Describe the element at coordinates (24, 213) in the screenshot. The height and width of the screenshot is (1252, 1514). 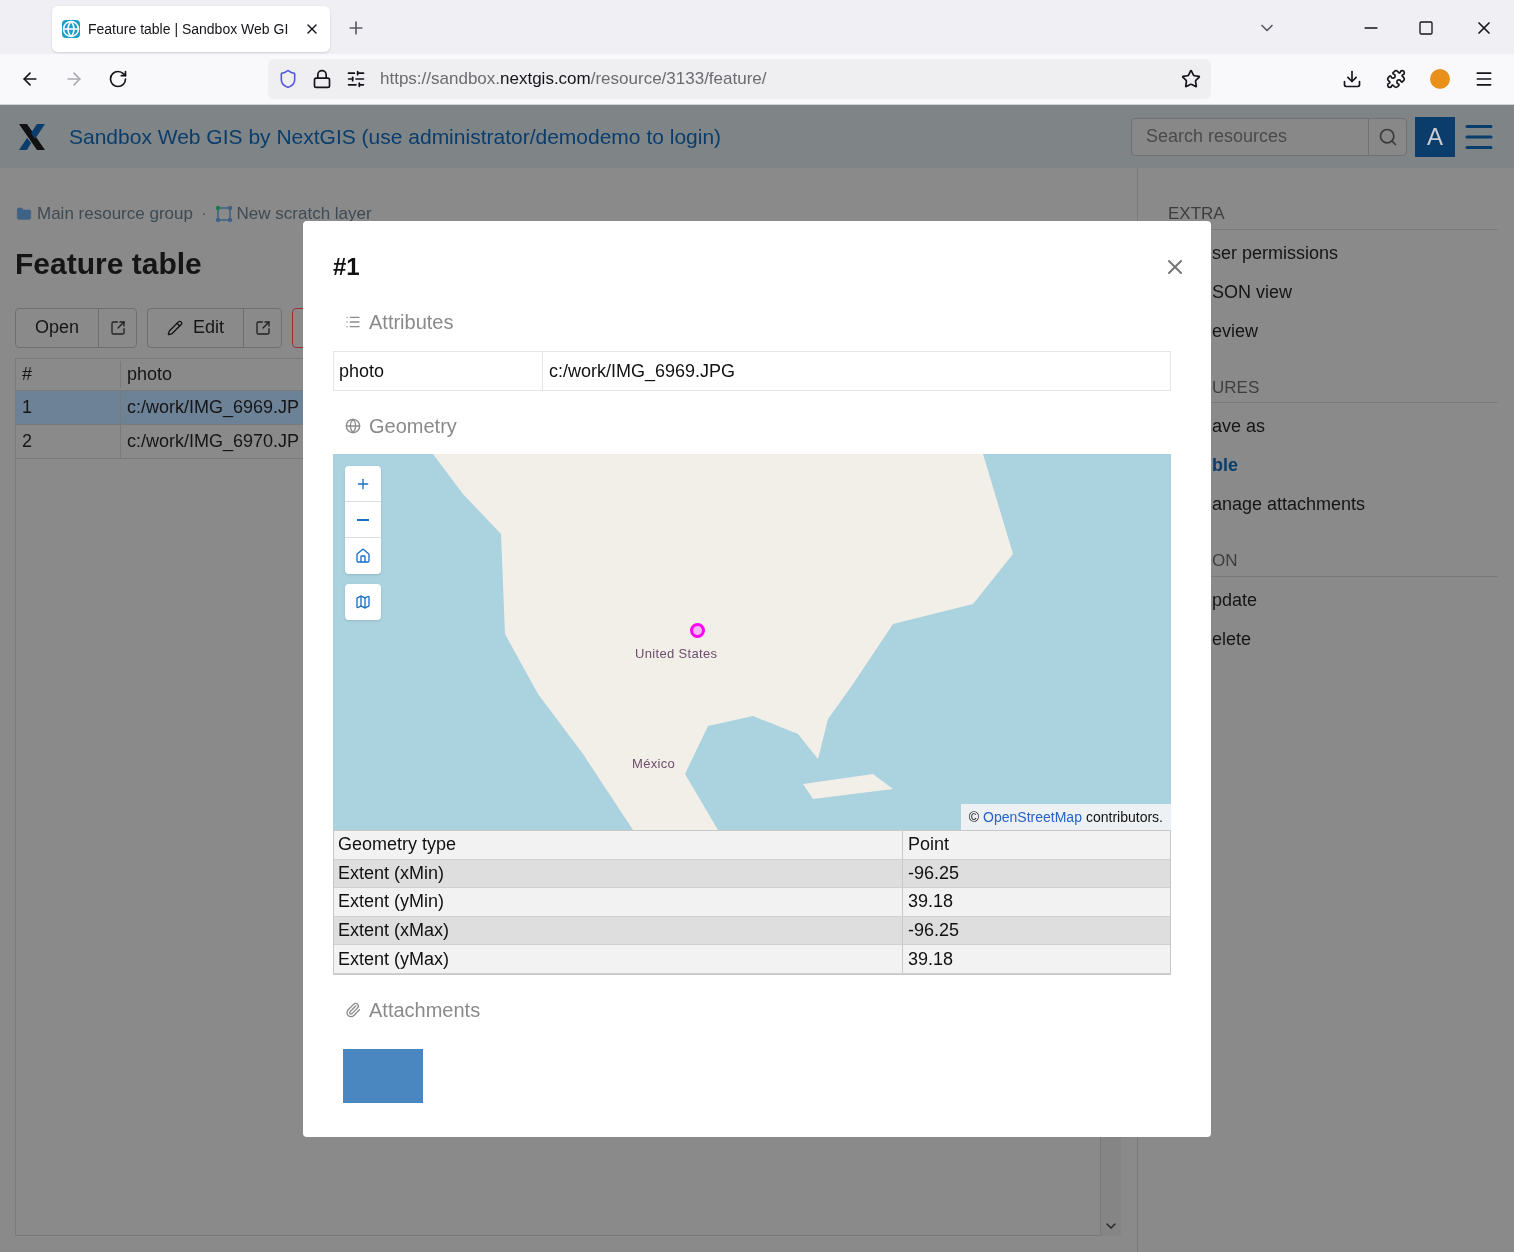
I see `folder-icon` at that location.